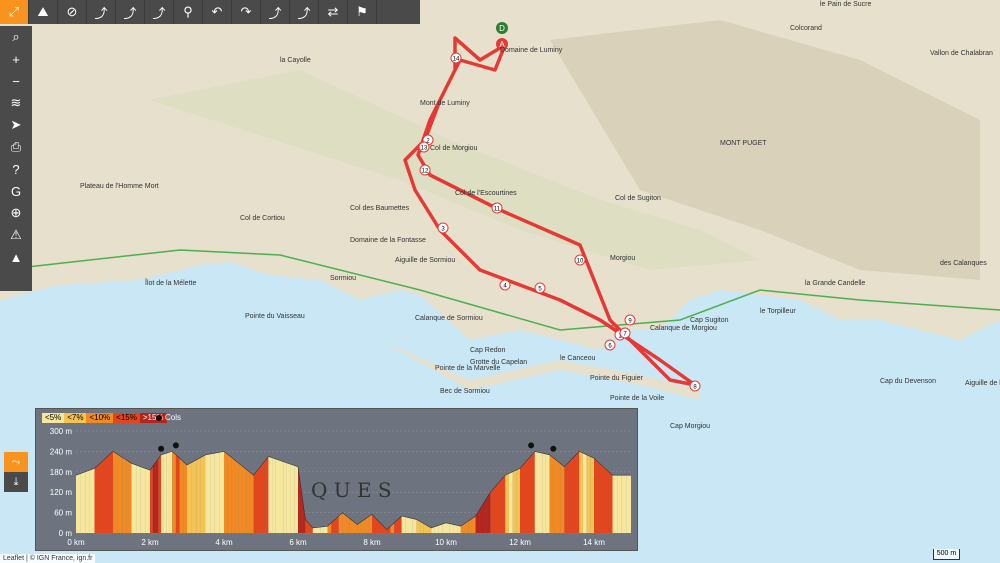 Image resolution: width=1000 pixels, height=563 pixels. Describe the element at coordinates (908, 381) in the screenshot. I see `place-label: Cap du Devenson` at that location.